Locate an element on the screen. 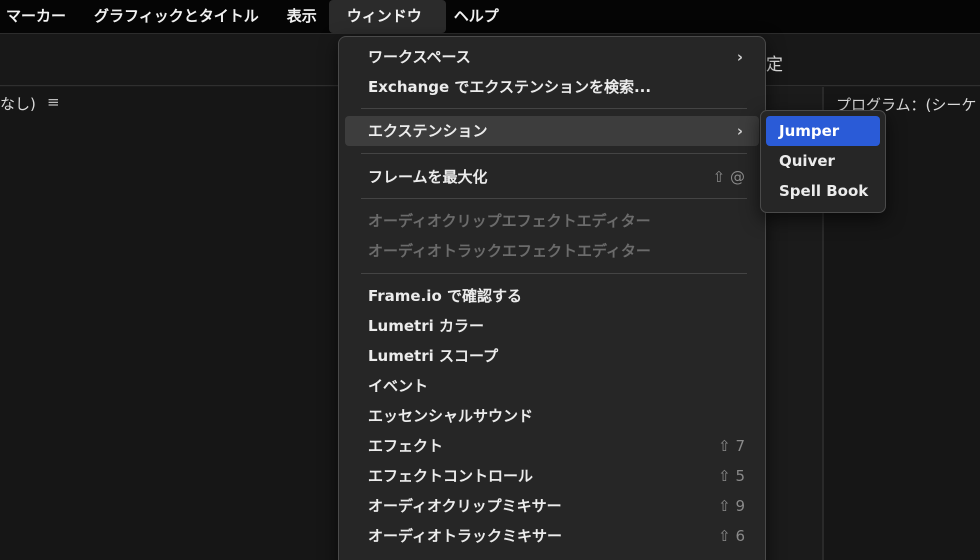 Image resolution: width=980 pixels, height=560 pixels. menu-item-label: オーディオトラックミキサー is located at coordinates (465, 536).